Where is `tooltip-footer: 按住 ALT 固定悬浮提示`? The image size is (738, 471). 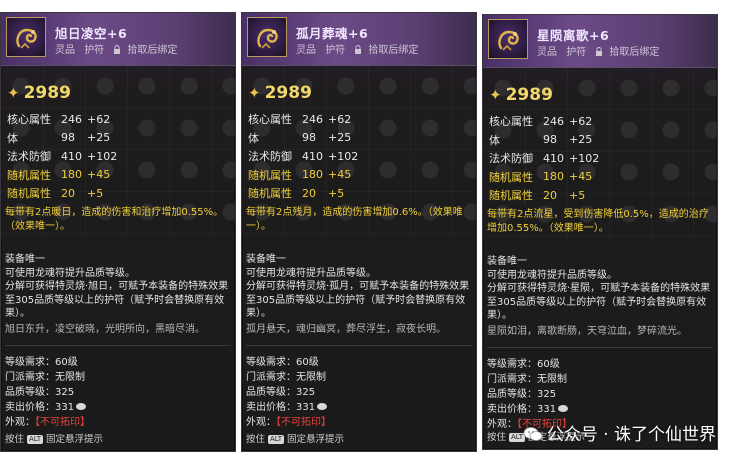
tooltip-footer: 按住 ALT 固定悬浮提示 is located at coordinates (295, 438).